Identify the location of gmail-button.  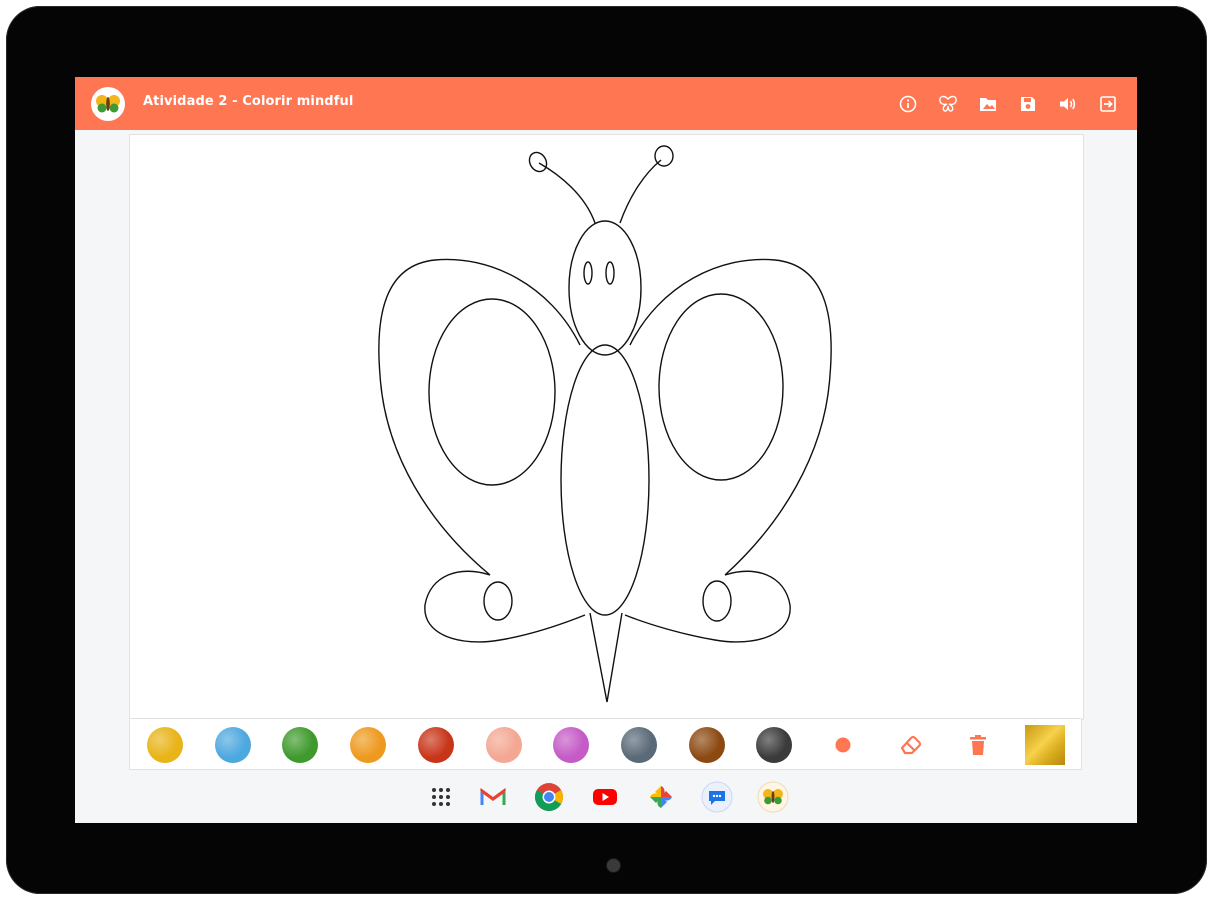
(493, 797).